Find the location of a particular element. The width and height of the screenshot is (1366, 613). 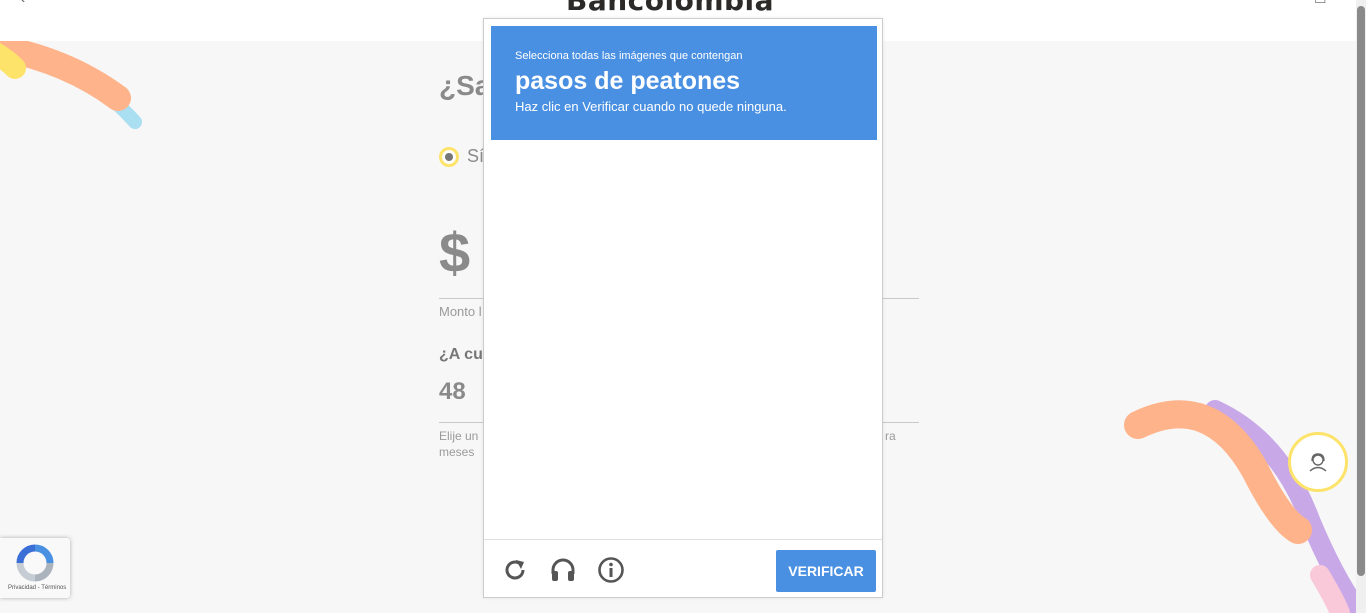

recaptcha-badge: Privacidad - Términos is located at coordinates (35, 568).